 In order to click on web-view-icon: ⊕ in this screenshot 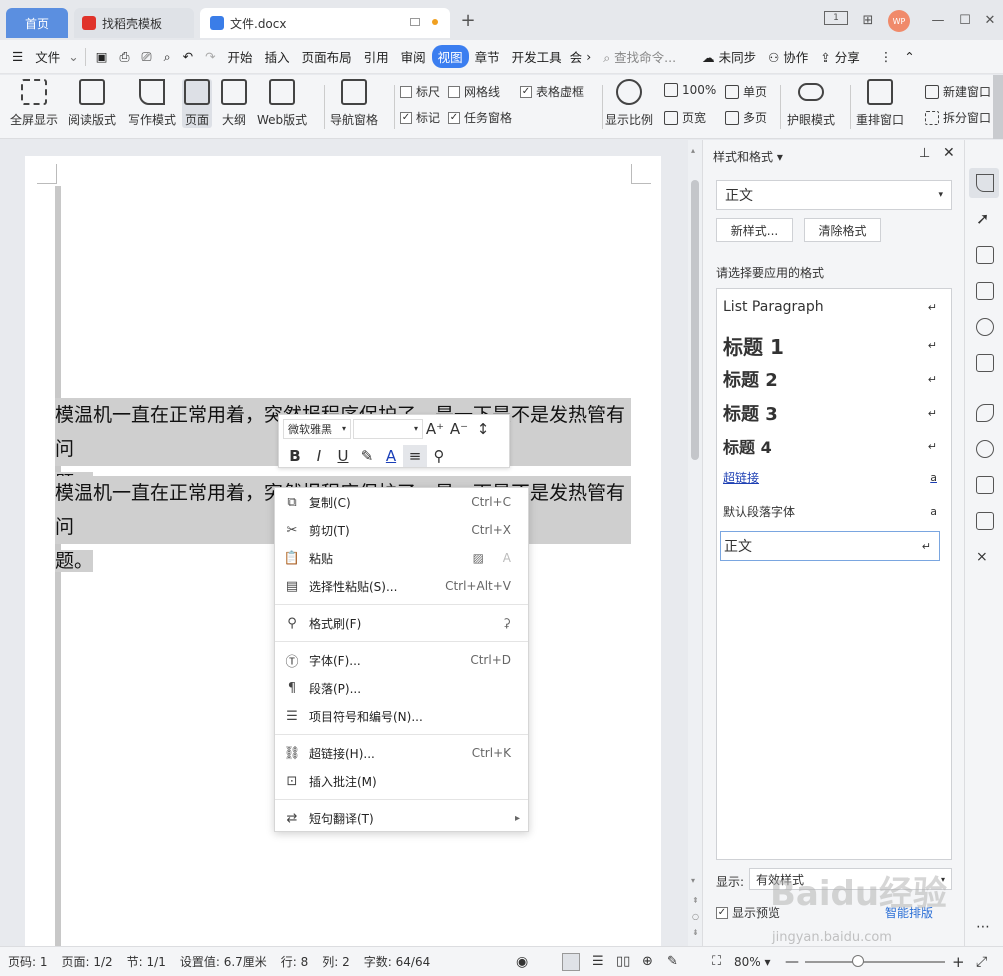, I will do `click(647, 961)`.